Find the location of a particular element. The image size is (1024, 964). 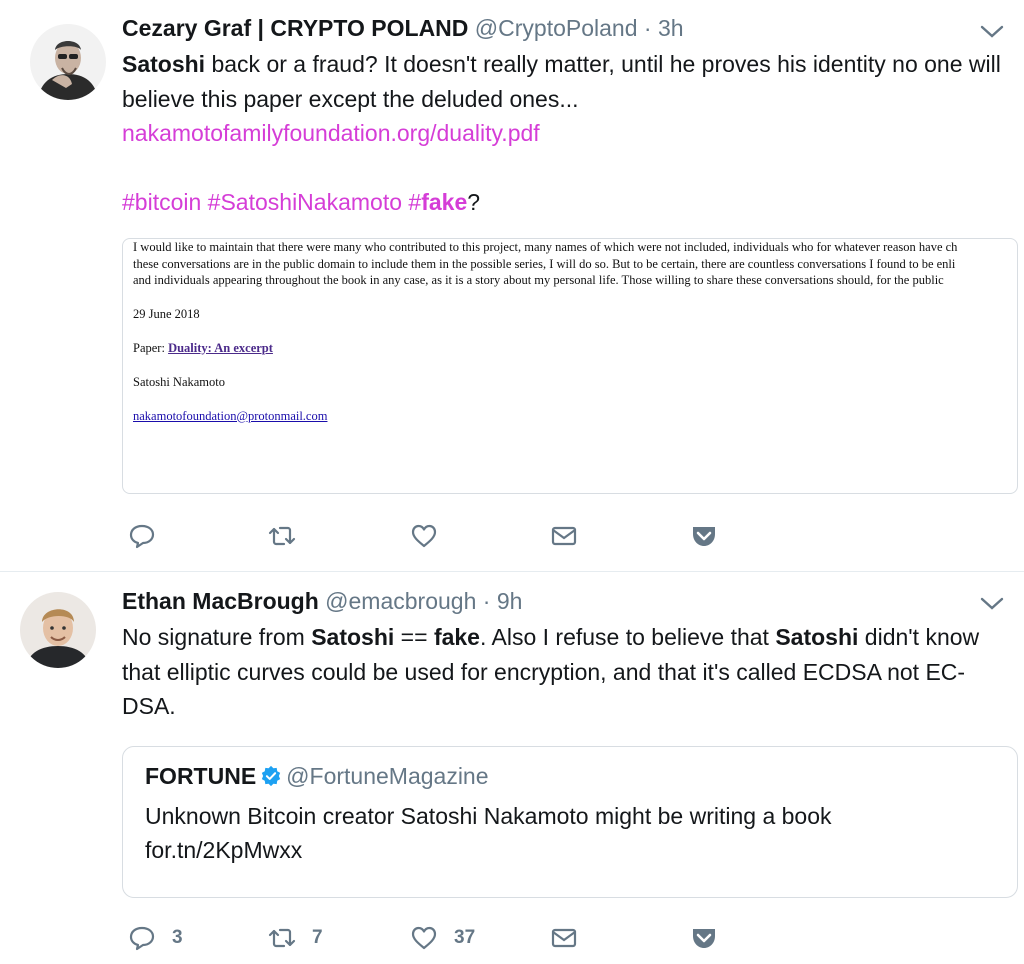

text-segment: No signature from is located at coordinates (217, 637).